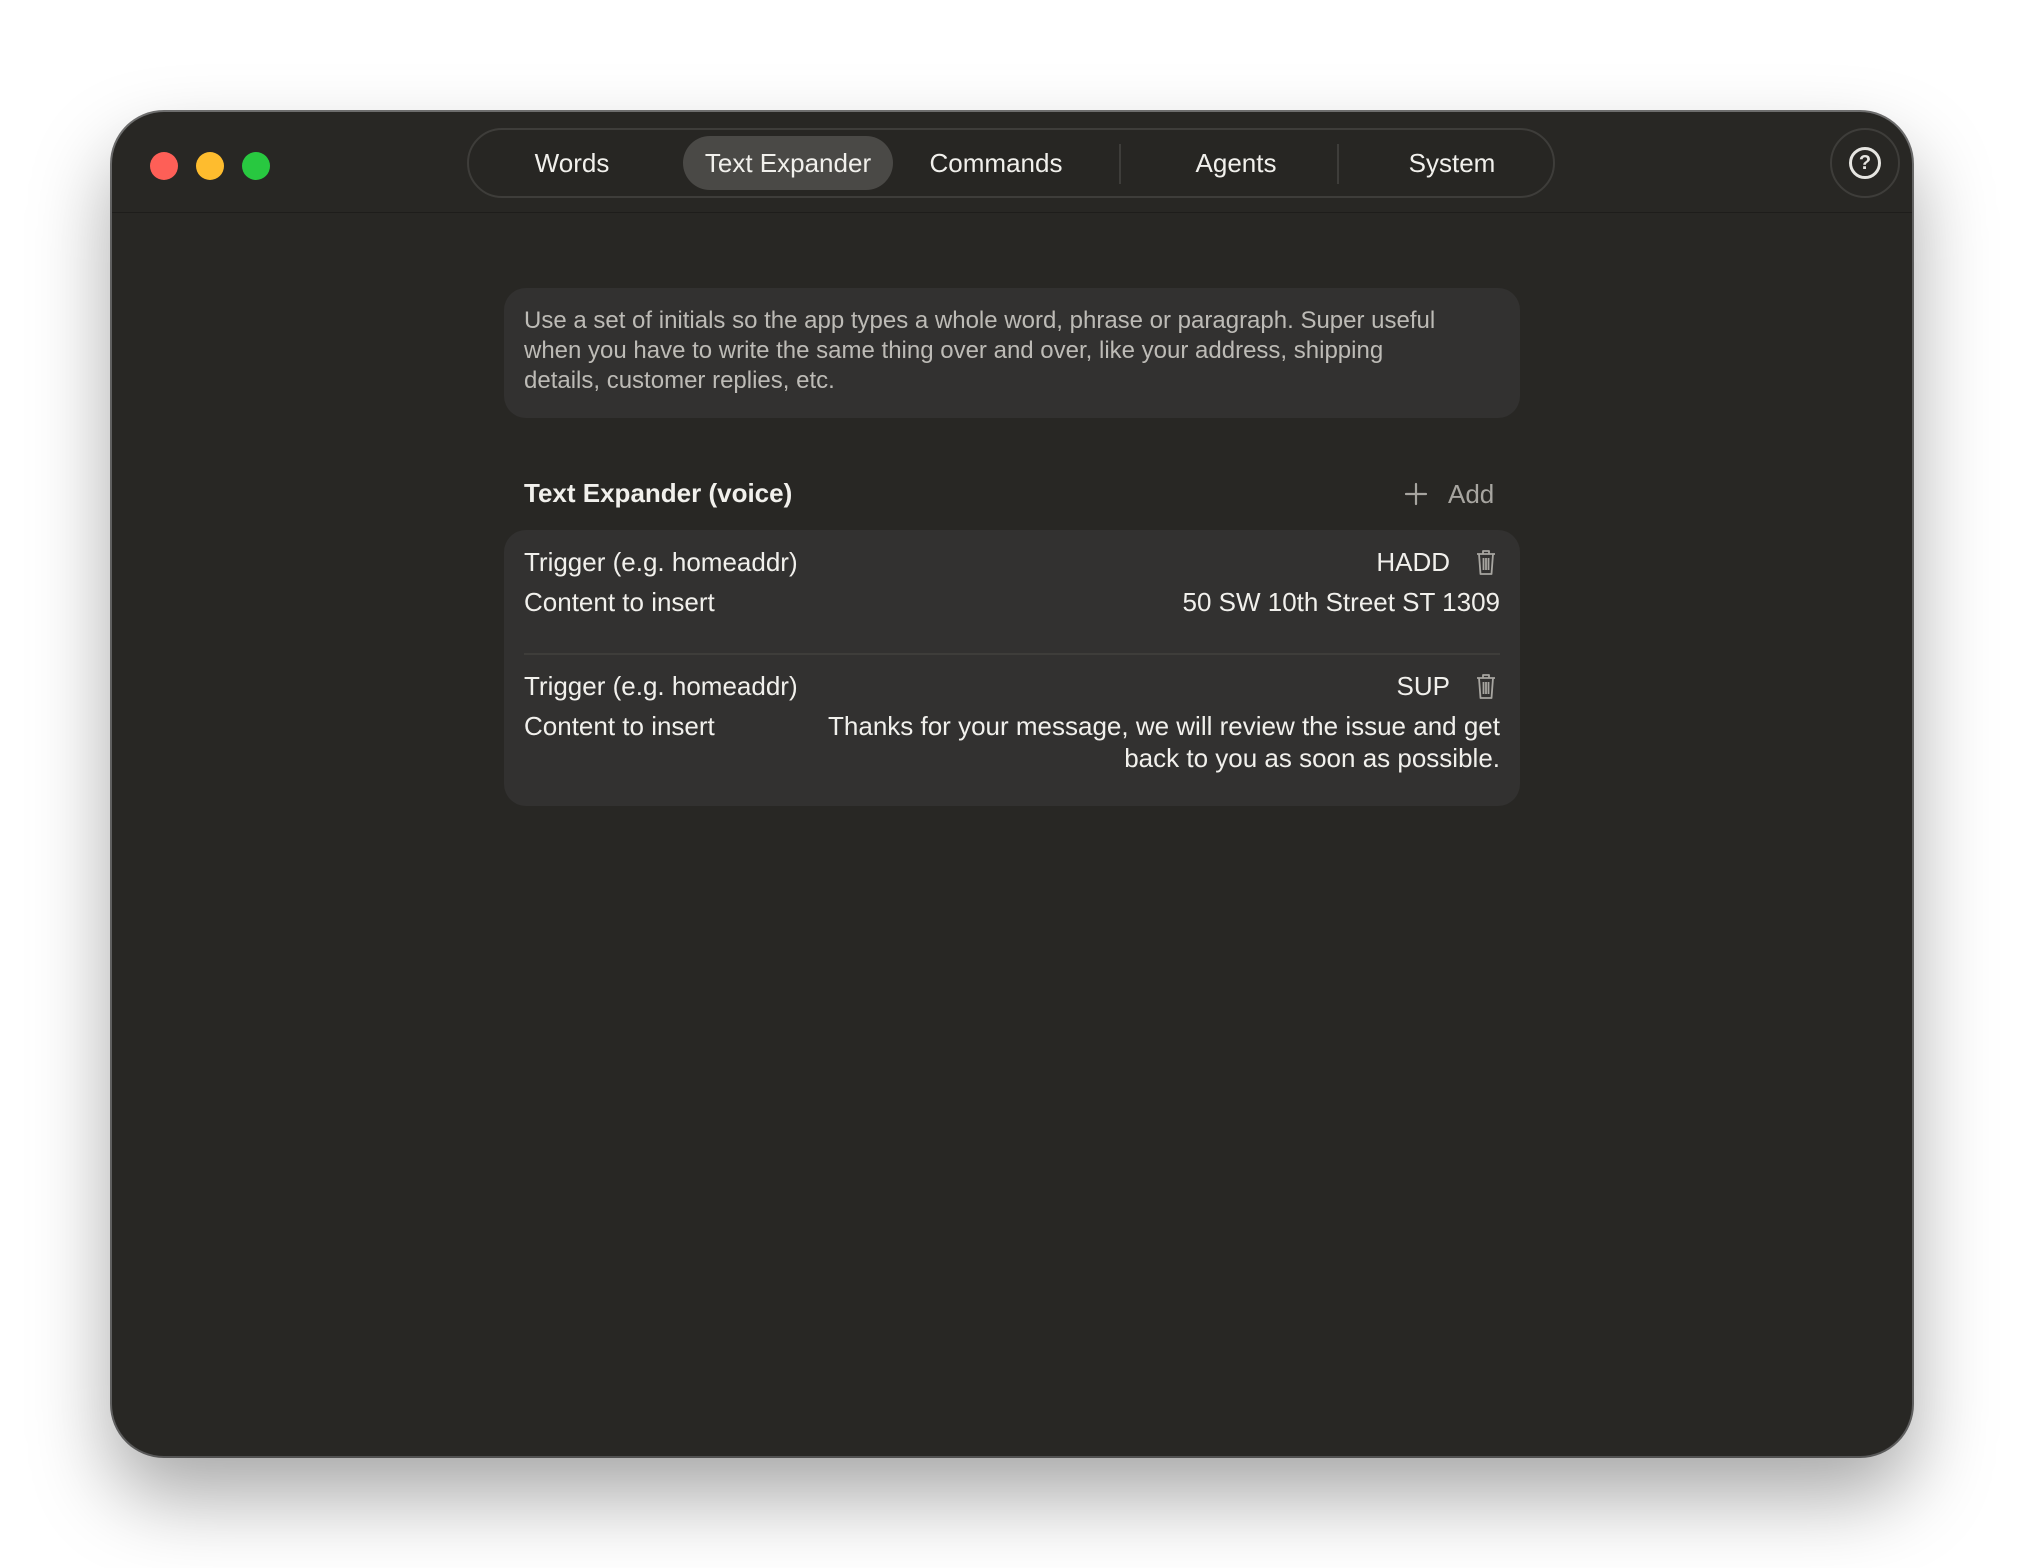 Image resolution: width=2024 pixels, height=1568 pixels. I want to click on section-title: Text Expander (voice), so click(658, 493).